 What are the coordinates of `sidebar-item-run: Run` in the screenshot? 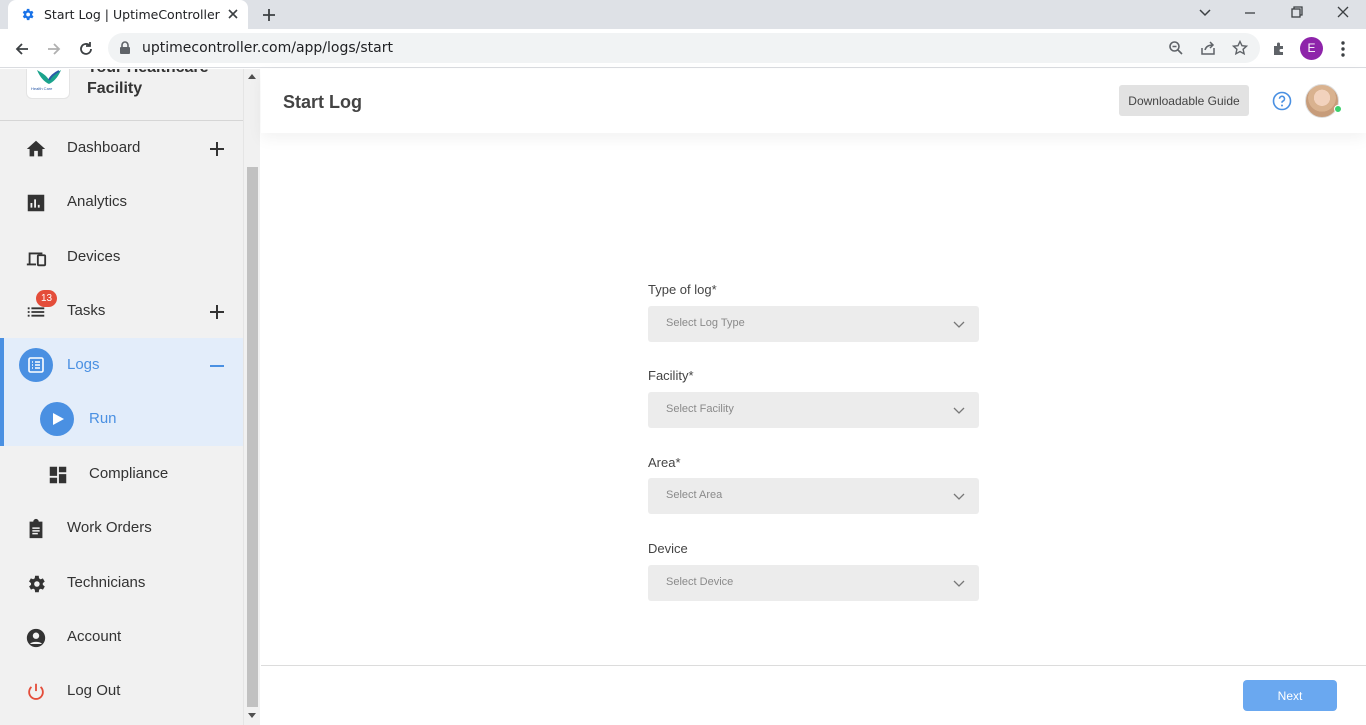 It's located at (121, 419).